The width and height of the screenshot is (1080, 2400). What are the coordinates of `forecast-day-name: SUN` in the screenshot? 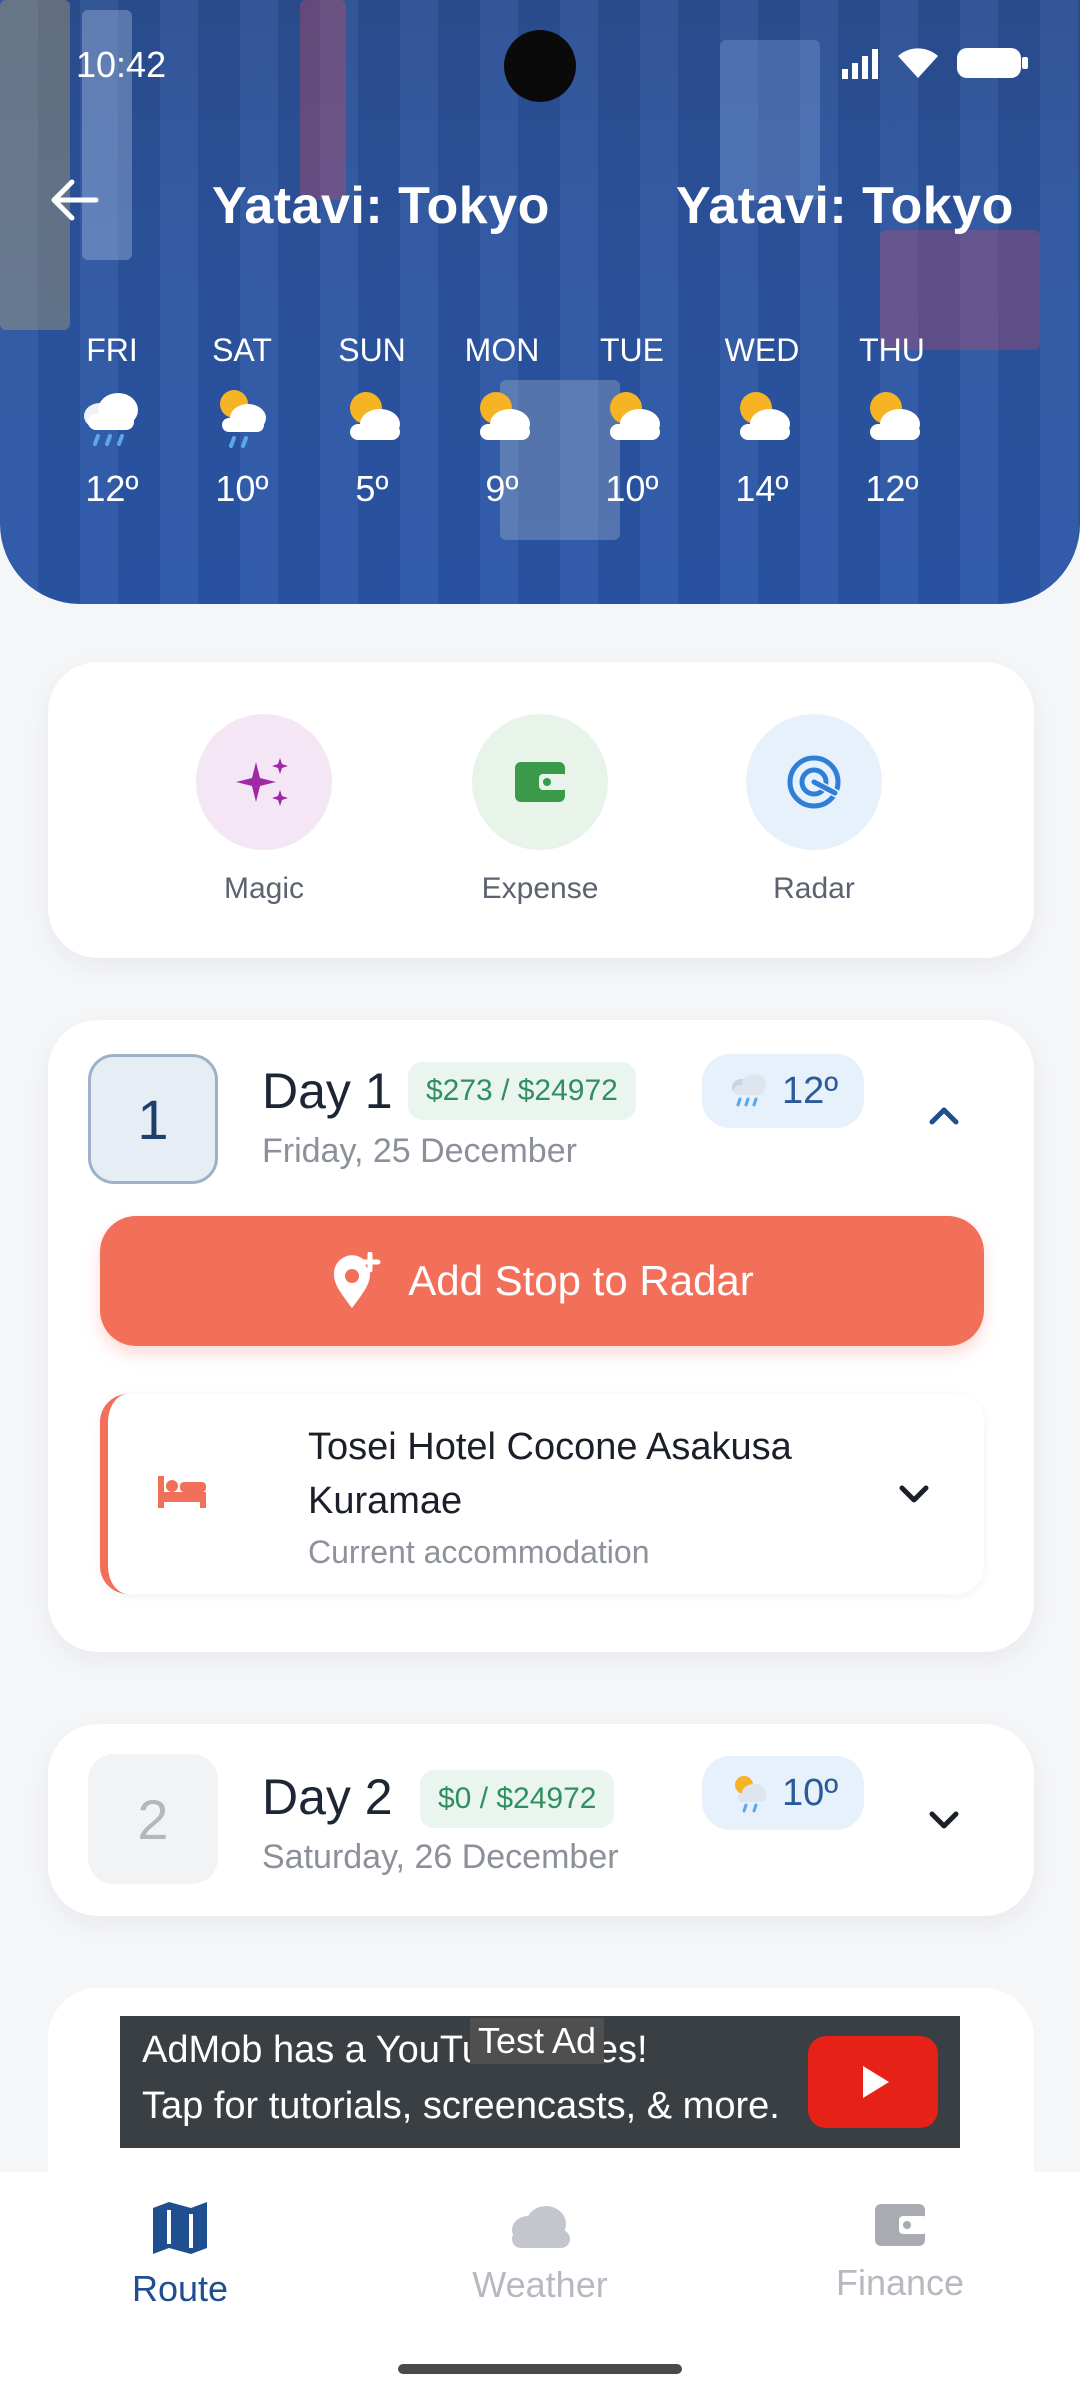 It's located at (372, 350).